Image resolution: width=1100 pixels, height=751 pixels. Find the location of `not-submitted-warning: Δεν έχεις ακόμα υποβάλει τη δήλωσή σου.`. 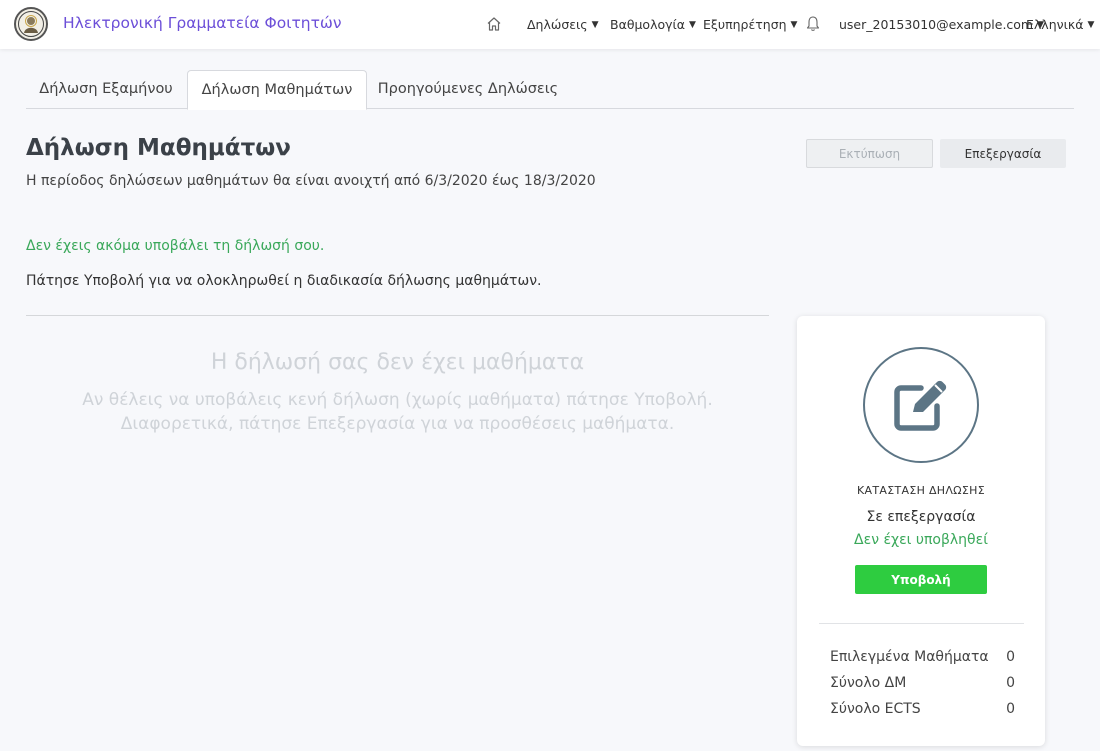

not-submitted-warning: Δεν έχεις ακόμα υποβάλει τη δήλωσή σου. is located at coordinates (175, 246).